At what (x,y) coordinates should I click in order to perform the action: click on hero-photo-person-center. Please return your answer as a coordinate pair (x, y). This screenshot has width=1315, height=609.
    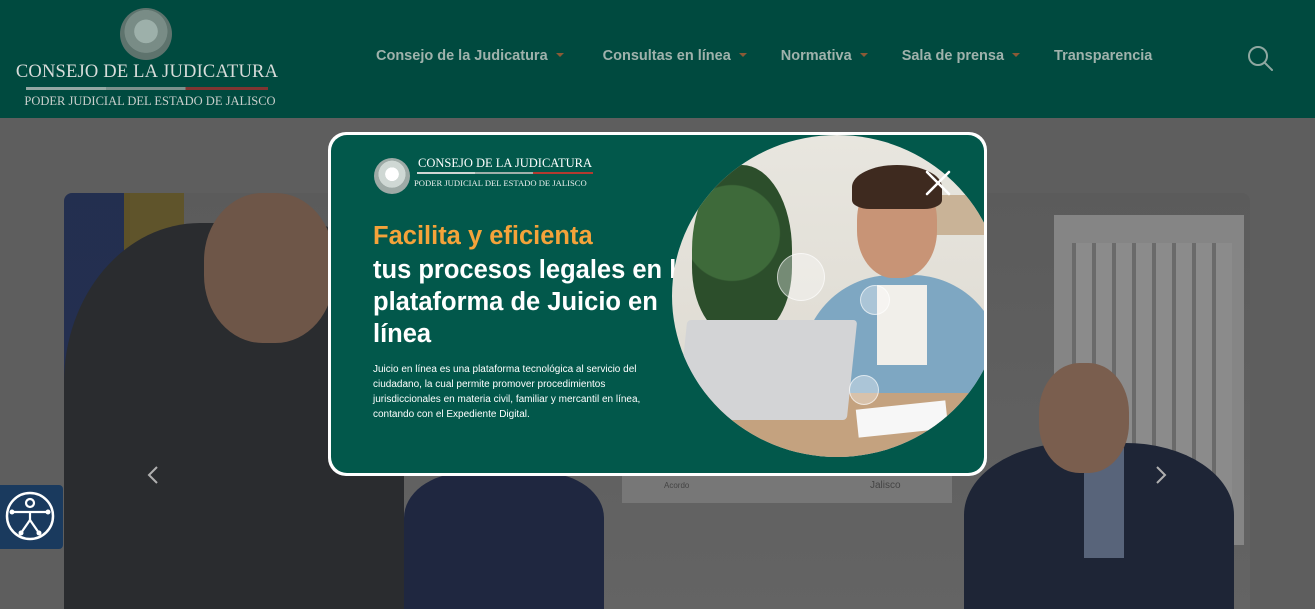
    Looking at the image, I should click on (504, 541).